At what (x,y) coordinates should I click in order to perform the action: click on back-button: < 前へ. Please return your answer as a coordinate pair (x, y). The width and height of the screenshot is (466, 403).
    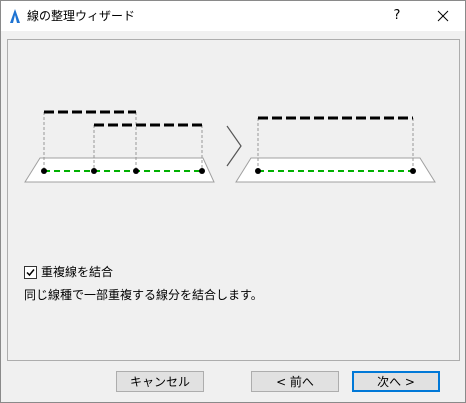
    Looking at the image, I should click on (295, 381).